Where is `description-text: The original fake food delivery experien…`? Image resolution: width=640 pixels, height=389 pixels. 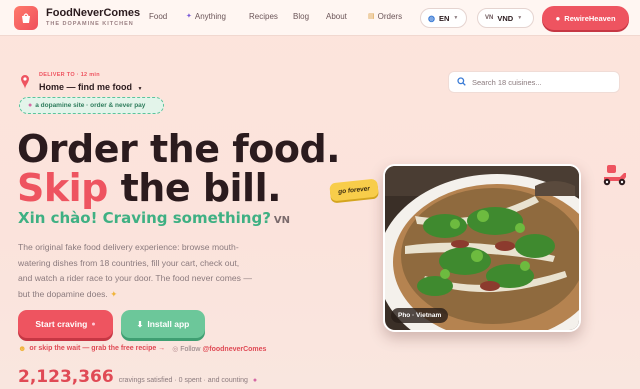
description-text: The original fake food delivery experien… is located at coordinates (135, 270).